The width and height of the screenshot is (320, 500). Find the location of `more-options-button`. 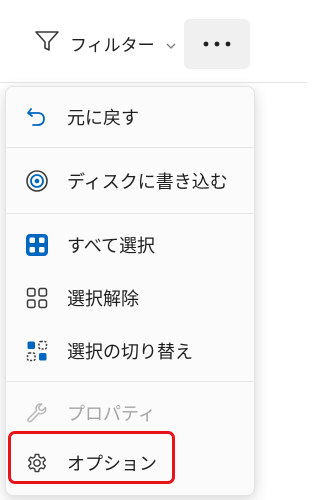

more-options-button is located at coordinates (217, 44).